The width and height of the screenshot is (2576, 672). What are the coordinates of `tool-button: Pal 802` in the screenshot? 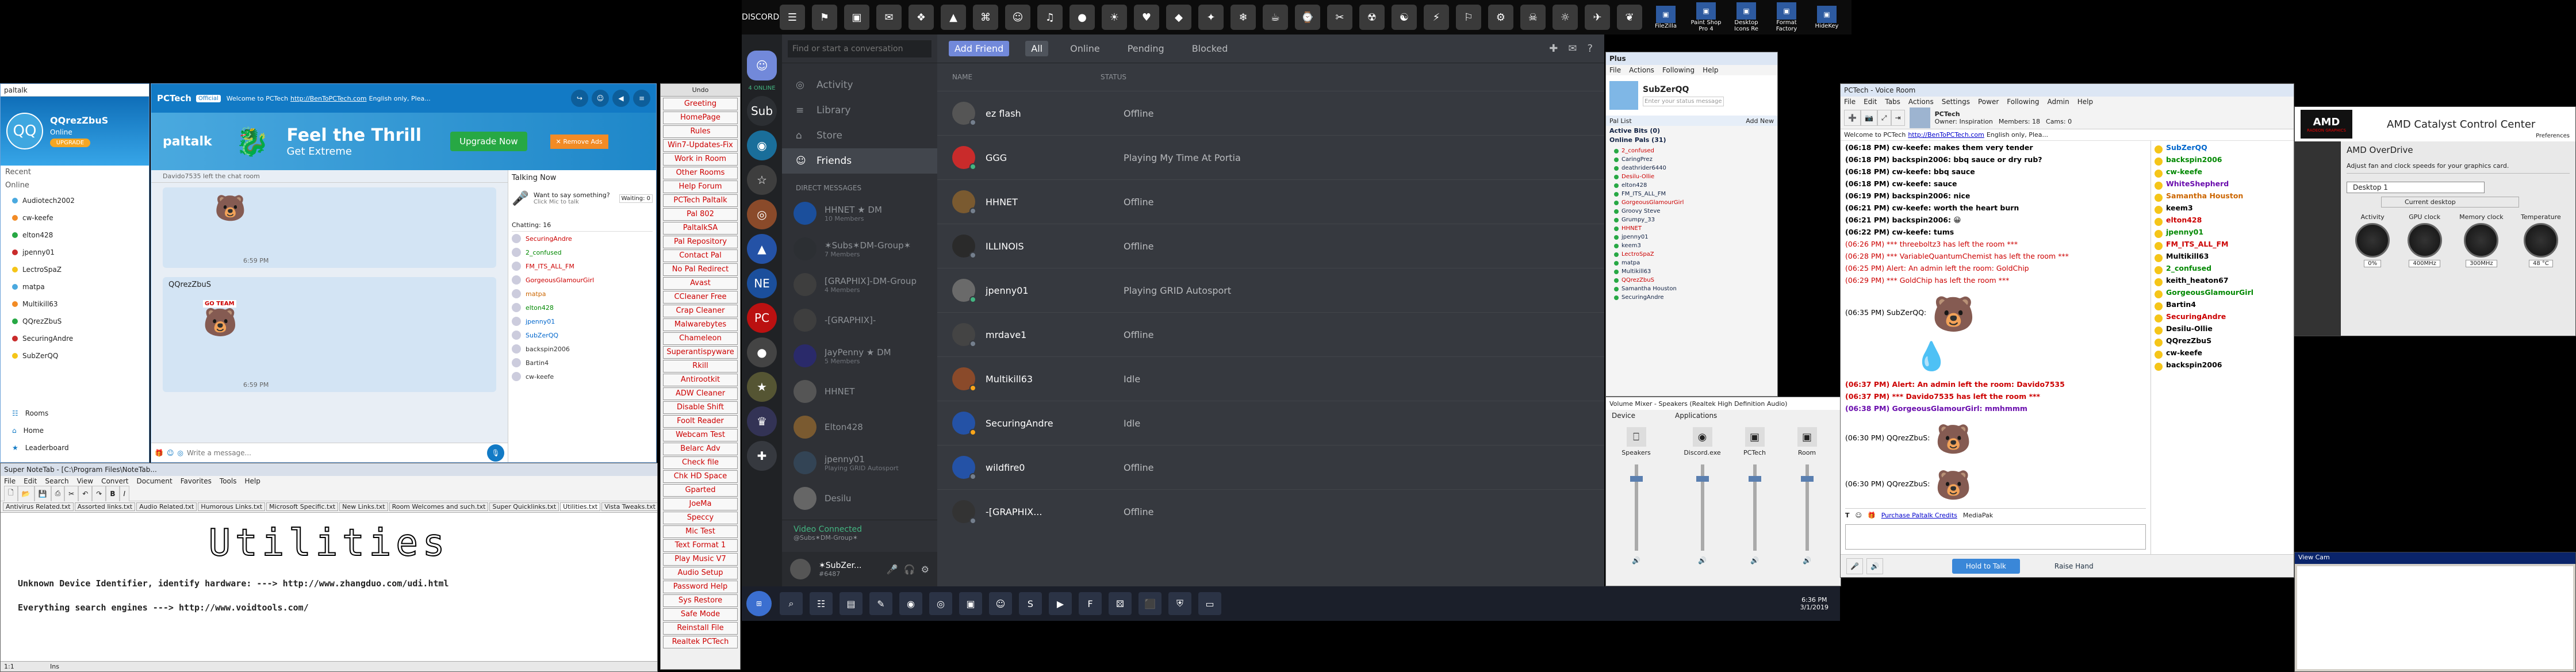 It's located at (700, 214).